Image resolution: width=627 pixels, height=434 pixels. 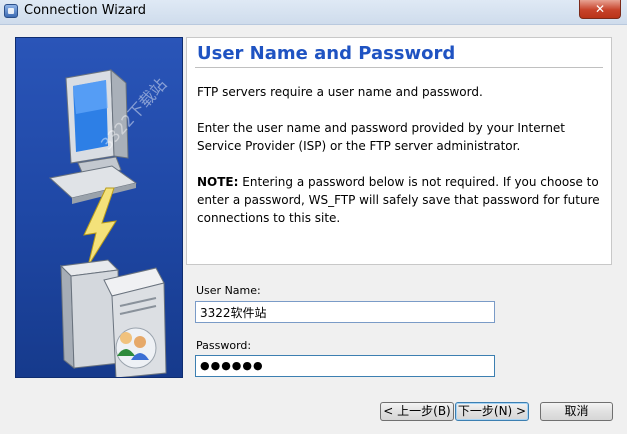 What do you see at coordinates (417, 411) in the screenshot?
I see `back-button: < 上一步(B)` at bounding box center [417, 411].